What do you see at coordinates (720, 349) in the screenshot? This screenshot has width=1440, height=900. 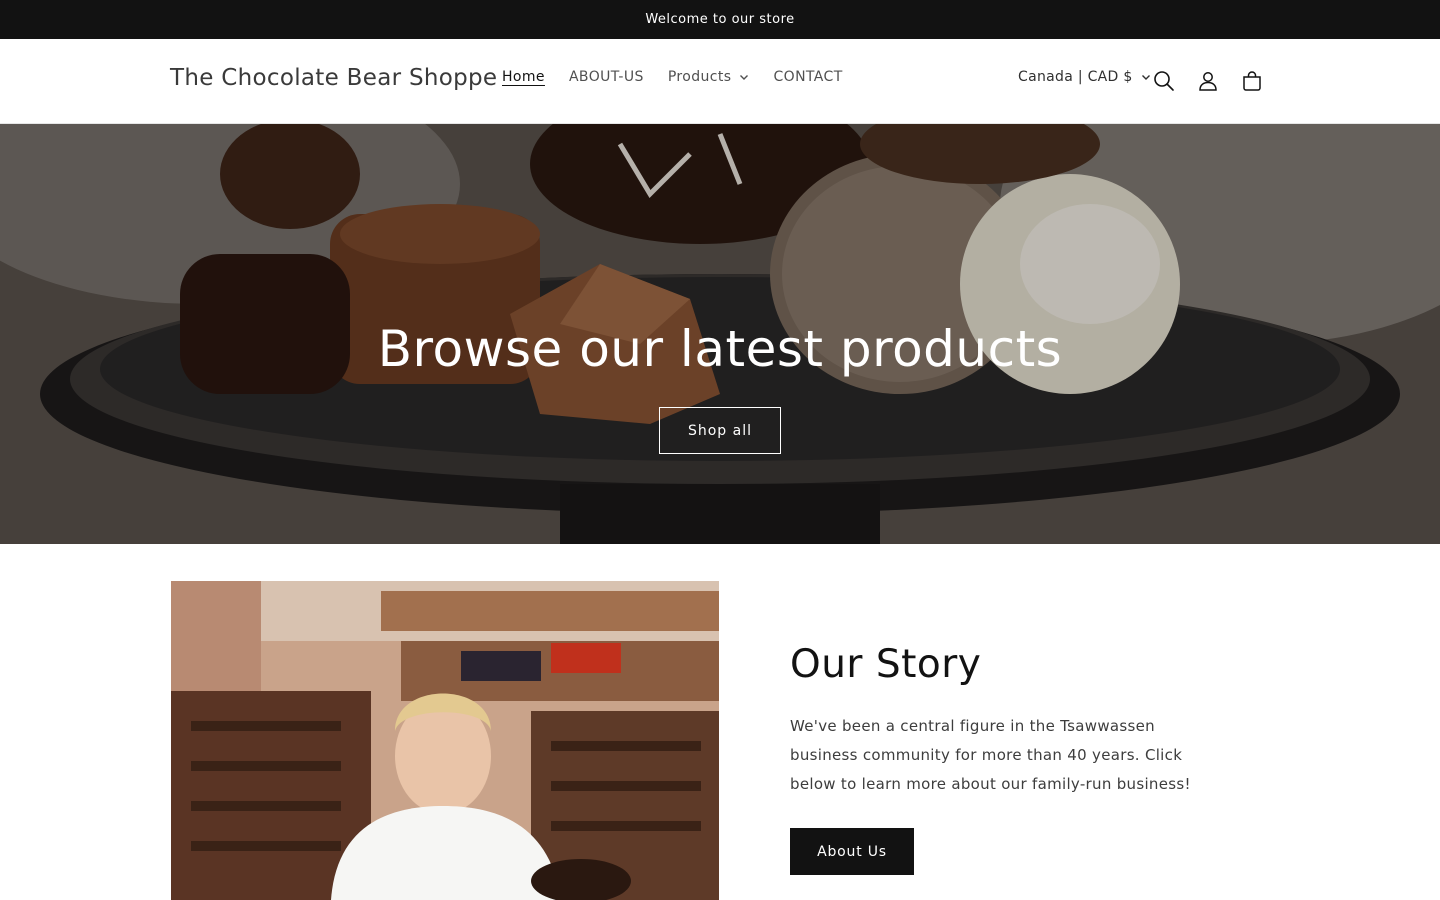 I see `hero-title: Browse our latest products` at bounding box center [720, 349].